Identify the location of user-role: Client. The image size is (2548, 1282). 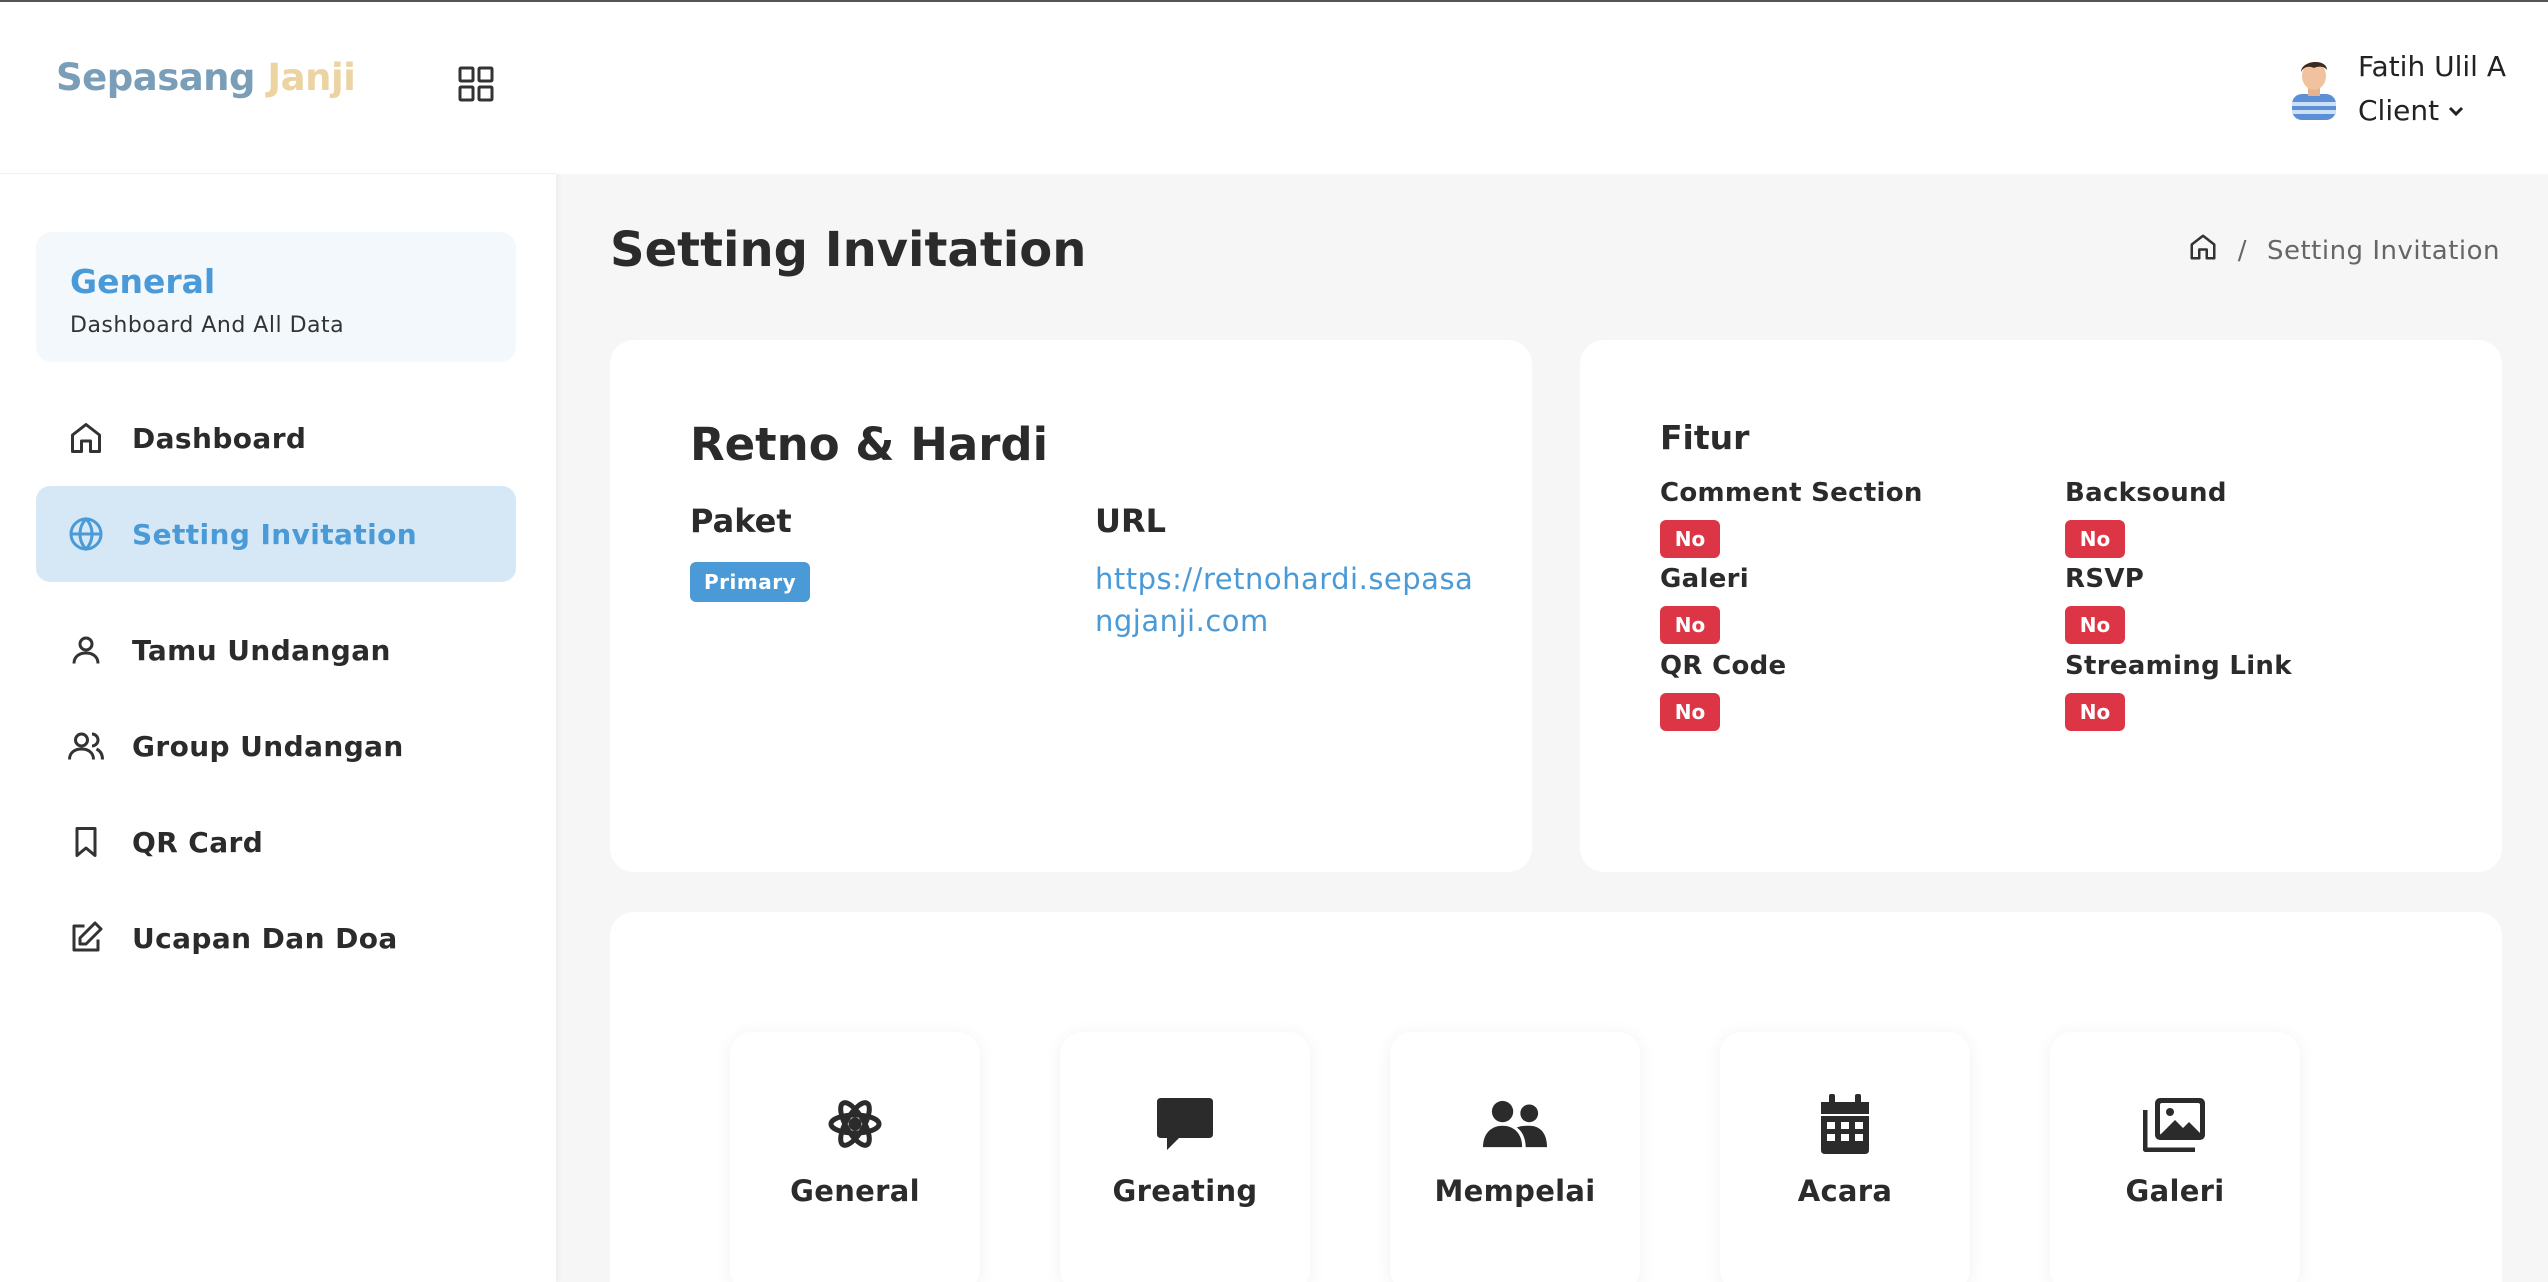
(2399, 110).